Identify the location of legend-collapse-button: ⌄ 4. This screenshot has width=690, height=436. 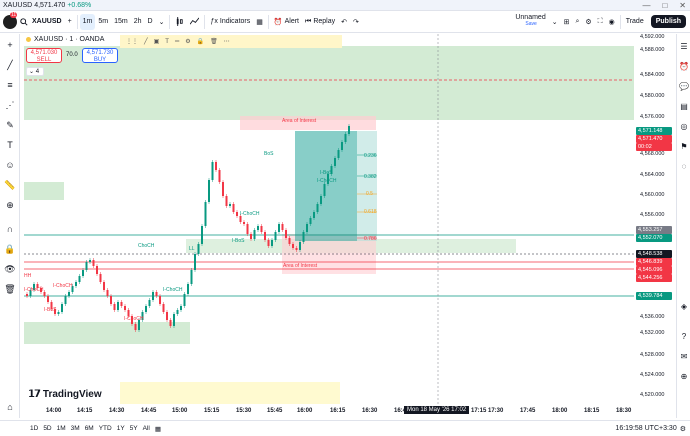
(35, 71).